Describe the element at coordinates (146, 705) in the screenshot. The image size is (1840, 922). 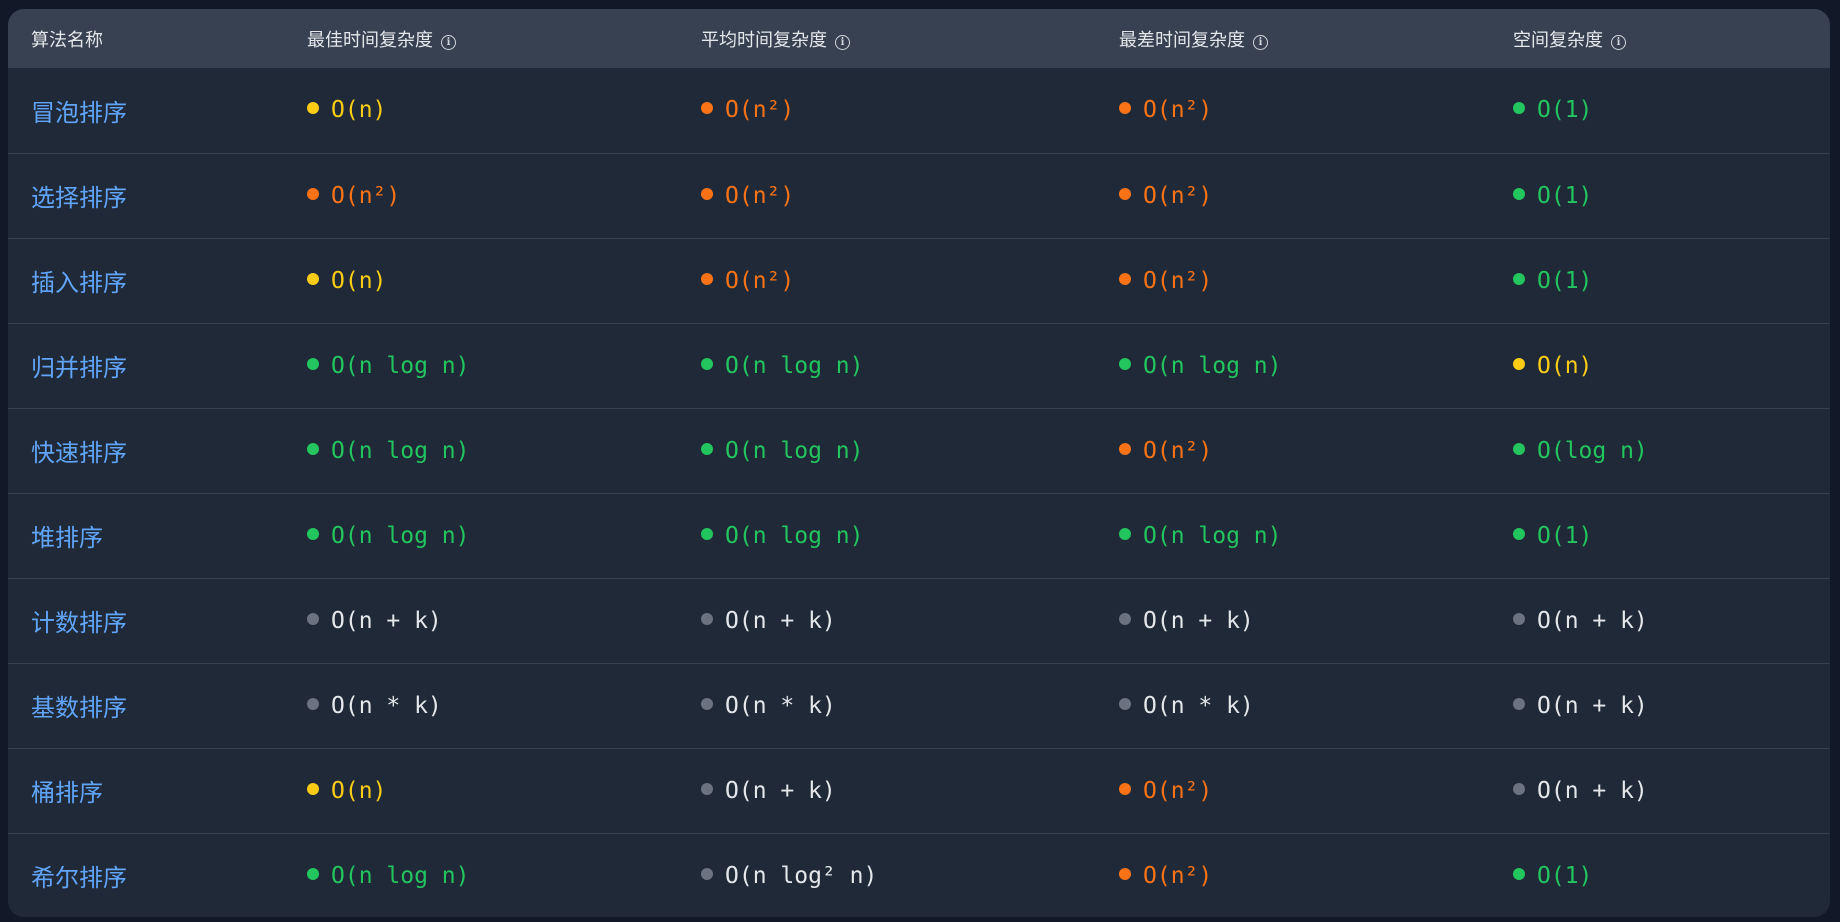
I see `algorithm-name-link: 基数排序` at that location.